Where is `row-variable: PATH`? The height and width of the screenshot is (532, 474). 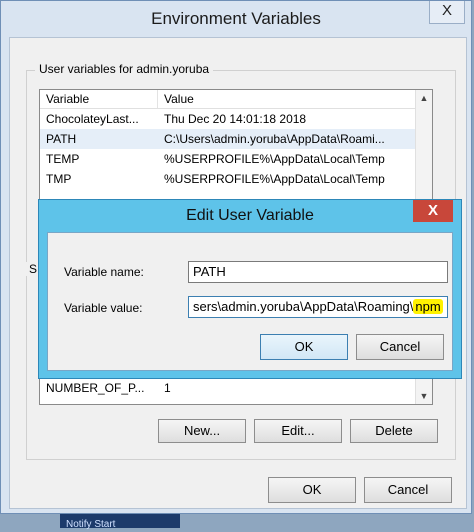 row-variable: PATH is located at coordinates (61, 139).